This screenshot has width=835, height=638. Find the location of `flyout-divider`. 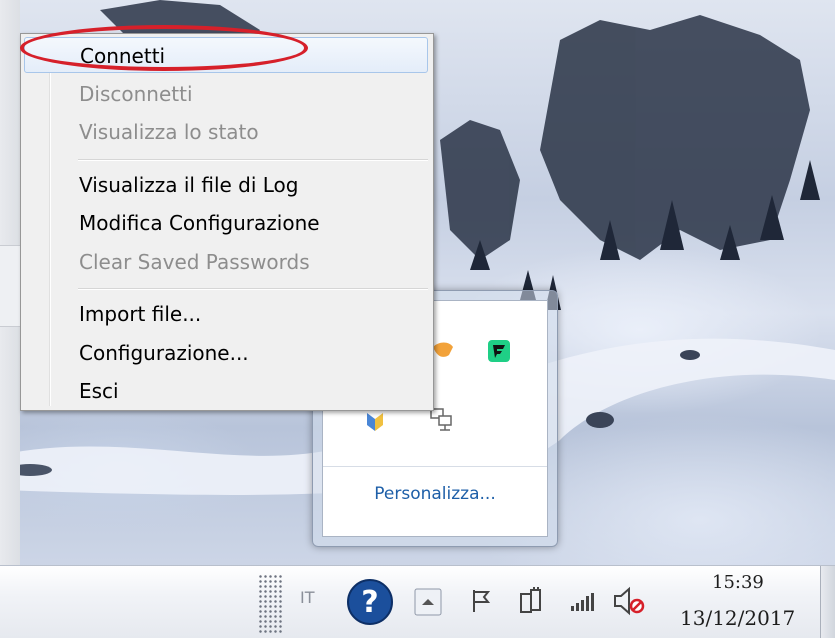

flyout-divider is located at coordinates (435, 466).